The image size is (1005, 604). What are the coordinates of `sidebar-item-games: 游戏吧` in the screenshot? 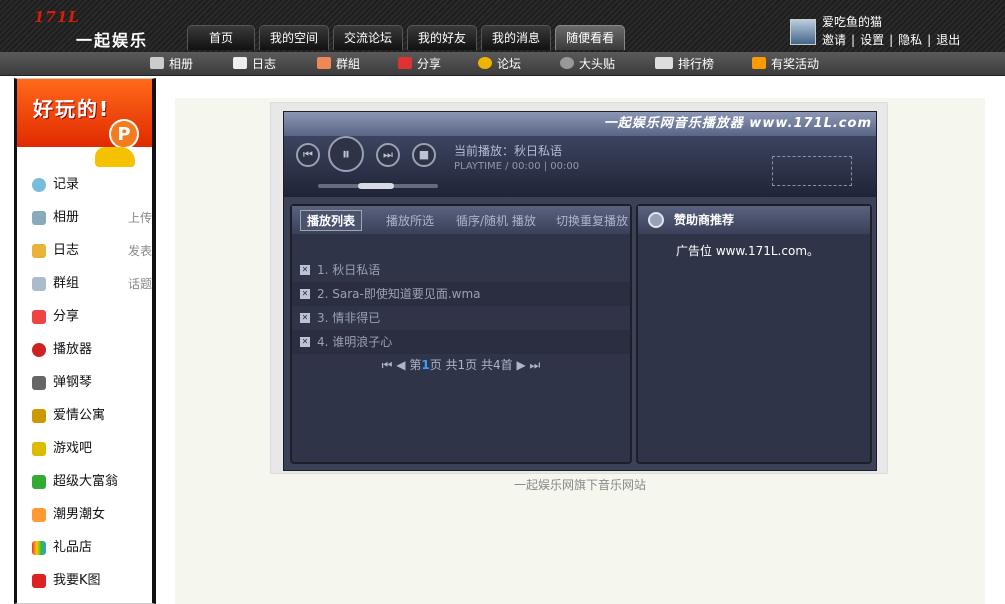 It's located at (89, 454).